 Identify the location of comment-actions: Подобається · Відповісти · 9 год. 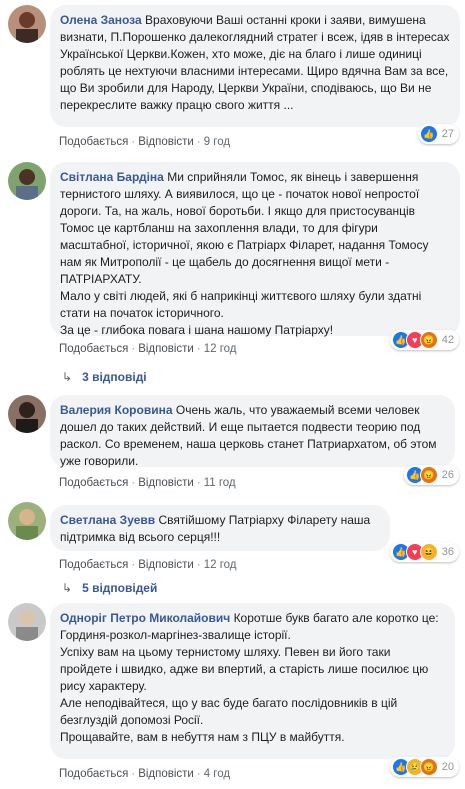
(145, 142).